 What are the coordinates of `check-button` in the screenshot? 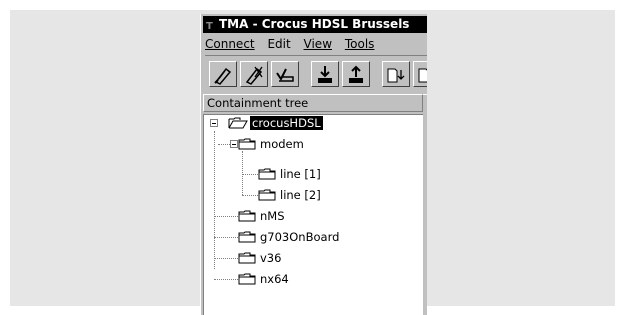 It's located at (285, 74).